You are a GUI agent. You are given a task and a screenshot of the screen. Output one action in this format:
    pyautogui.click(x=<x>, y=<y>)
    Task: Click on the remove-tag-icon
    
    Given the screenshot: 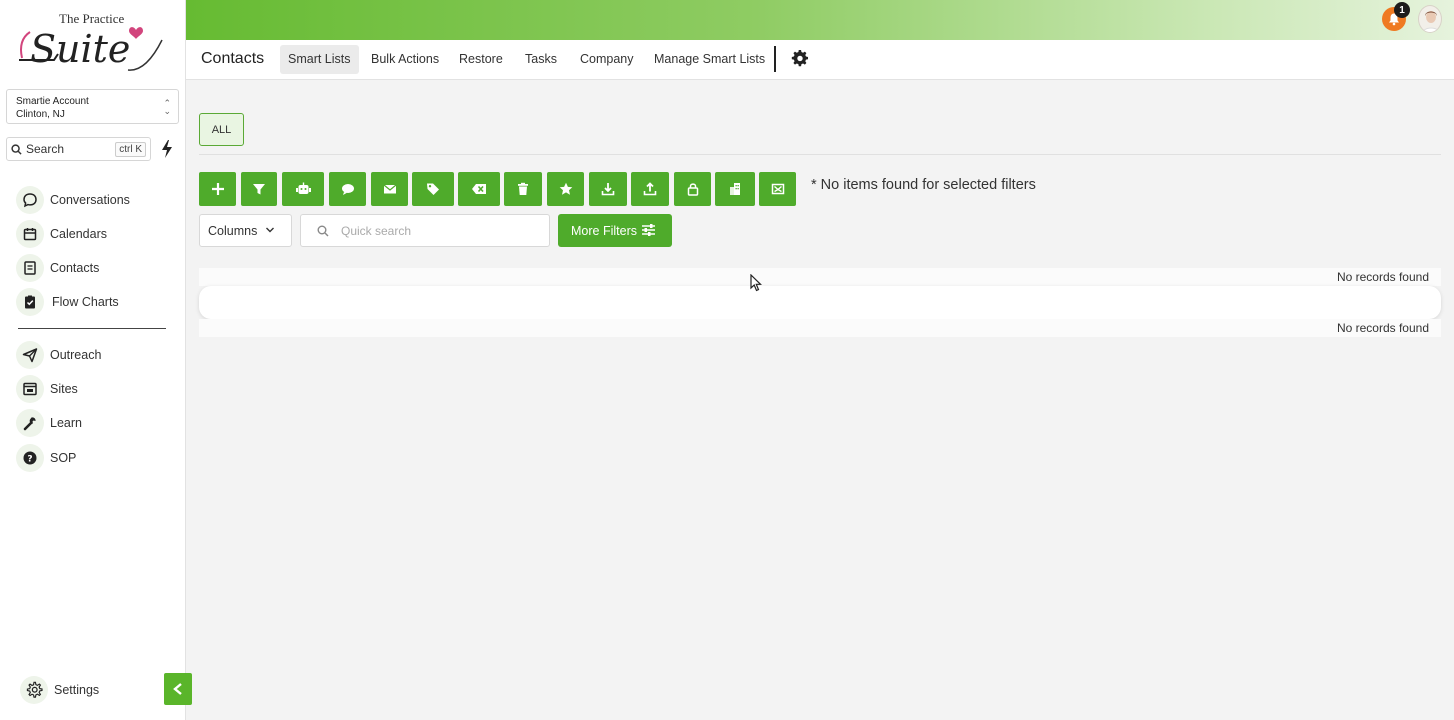 What is the action you would take?
    pyautogui.click(x=479, y=189)
    